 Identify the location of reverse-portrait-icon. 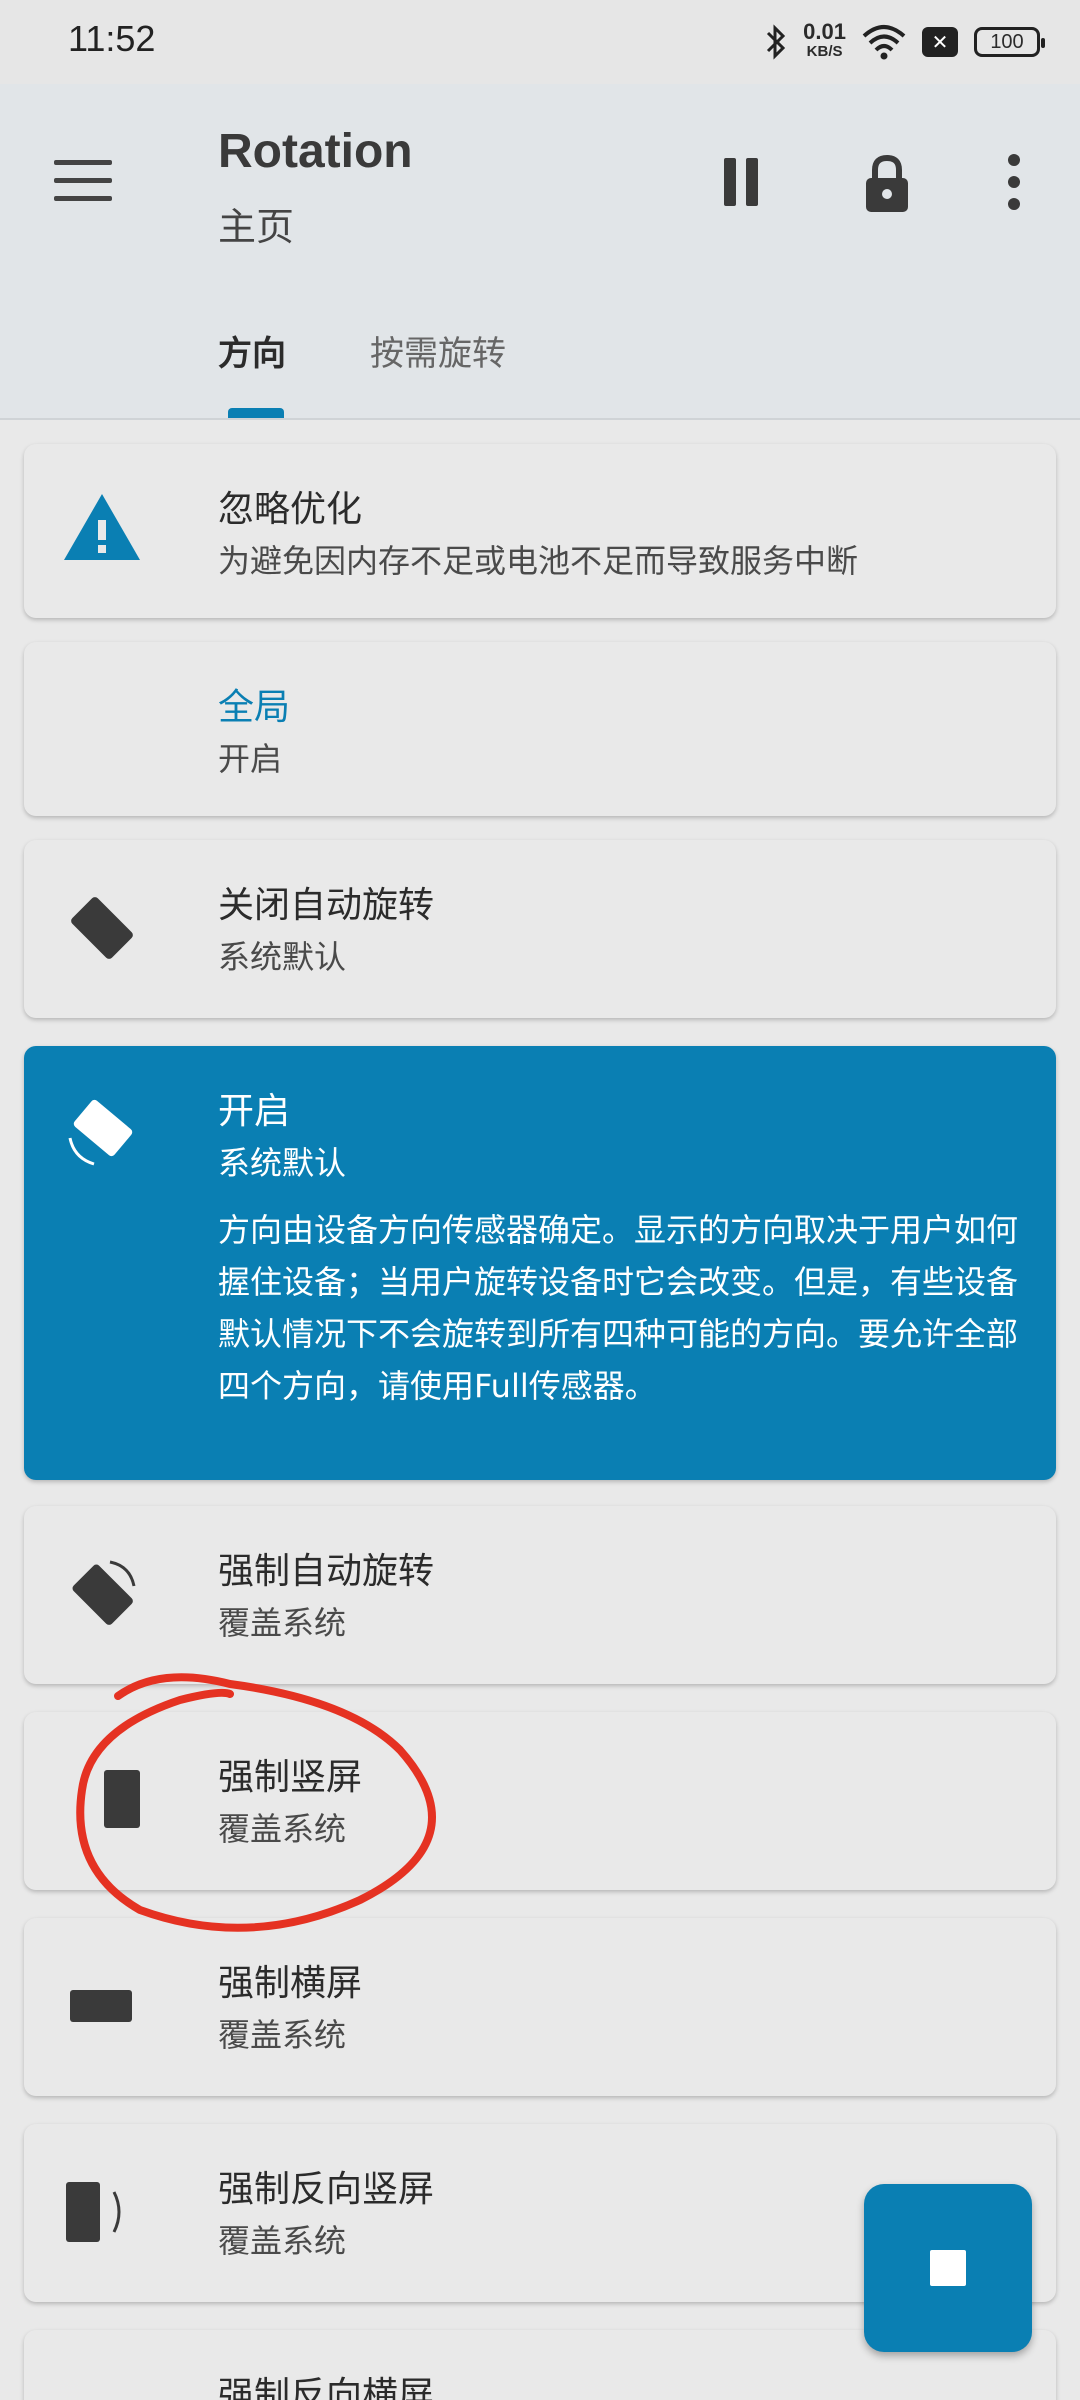
(93, 2212).